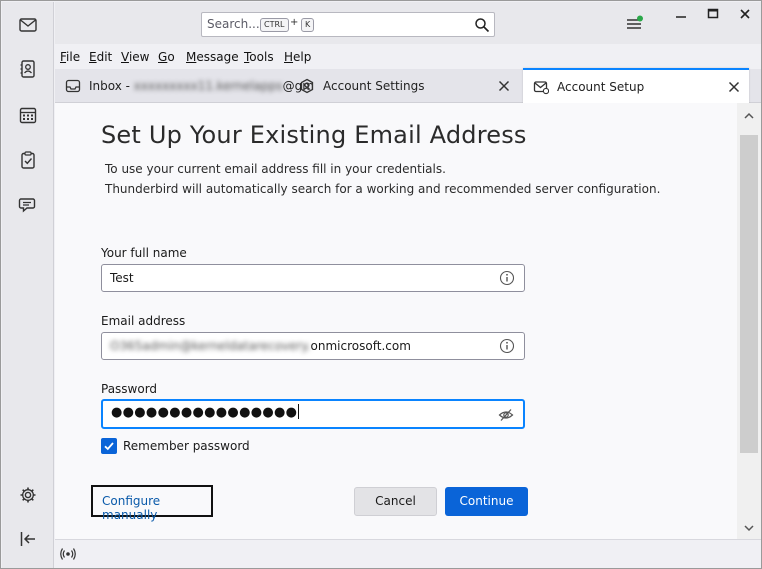  I want to click on menu-file: File, so click(70, 57).